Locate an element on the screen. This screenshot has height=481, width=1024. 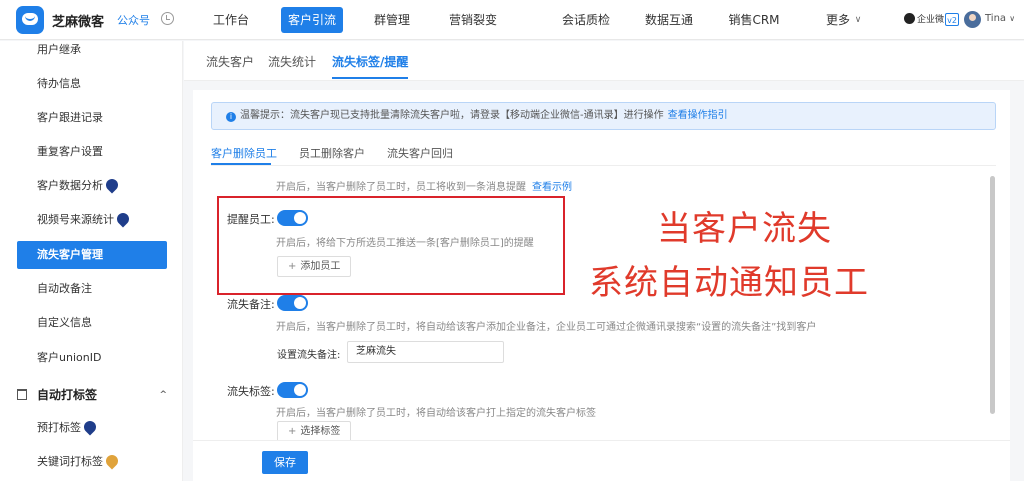
lost-remark-input: 芝麻流失 is located at coordinates (425, 352).